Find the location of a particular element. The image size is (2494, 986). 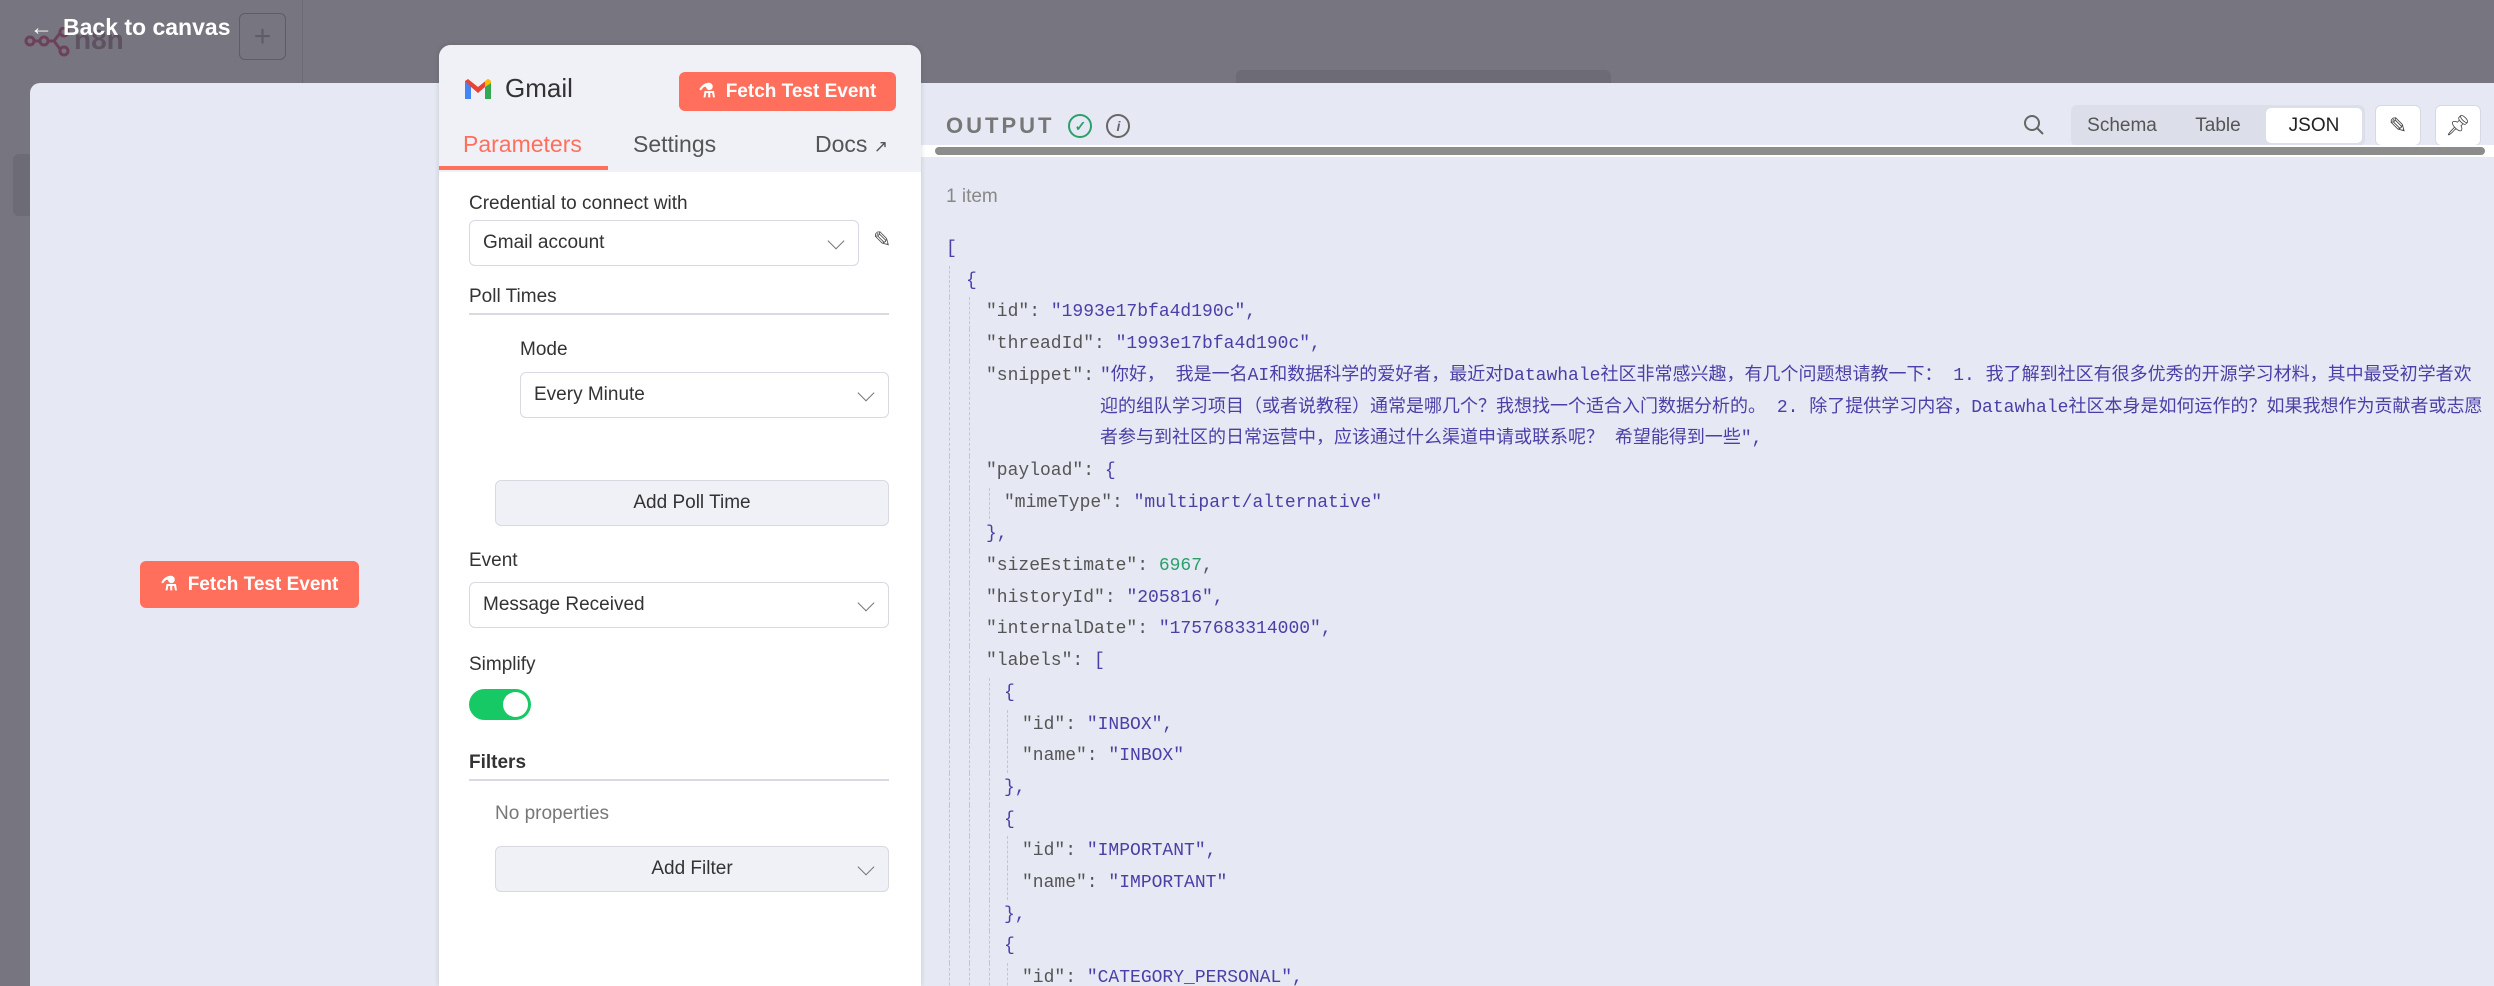

json-key: "threadId": is located at coordinates (1051, 344).